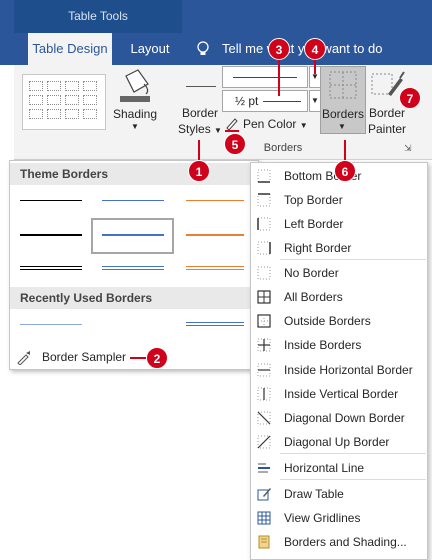 The height and width of the screenshot is (560, 432). What do you see at coordinates (130, 174) in the screenshot?
I see `theme-borders-header: Theme Borders` at bounding box center [130, 174].